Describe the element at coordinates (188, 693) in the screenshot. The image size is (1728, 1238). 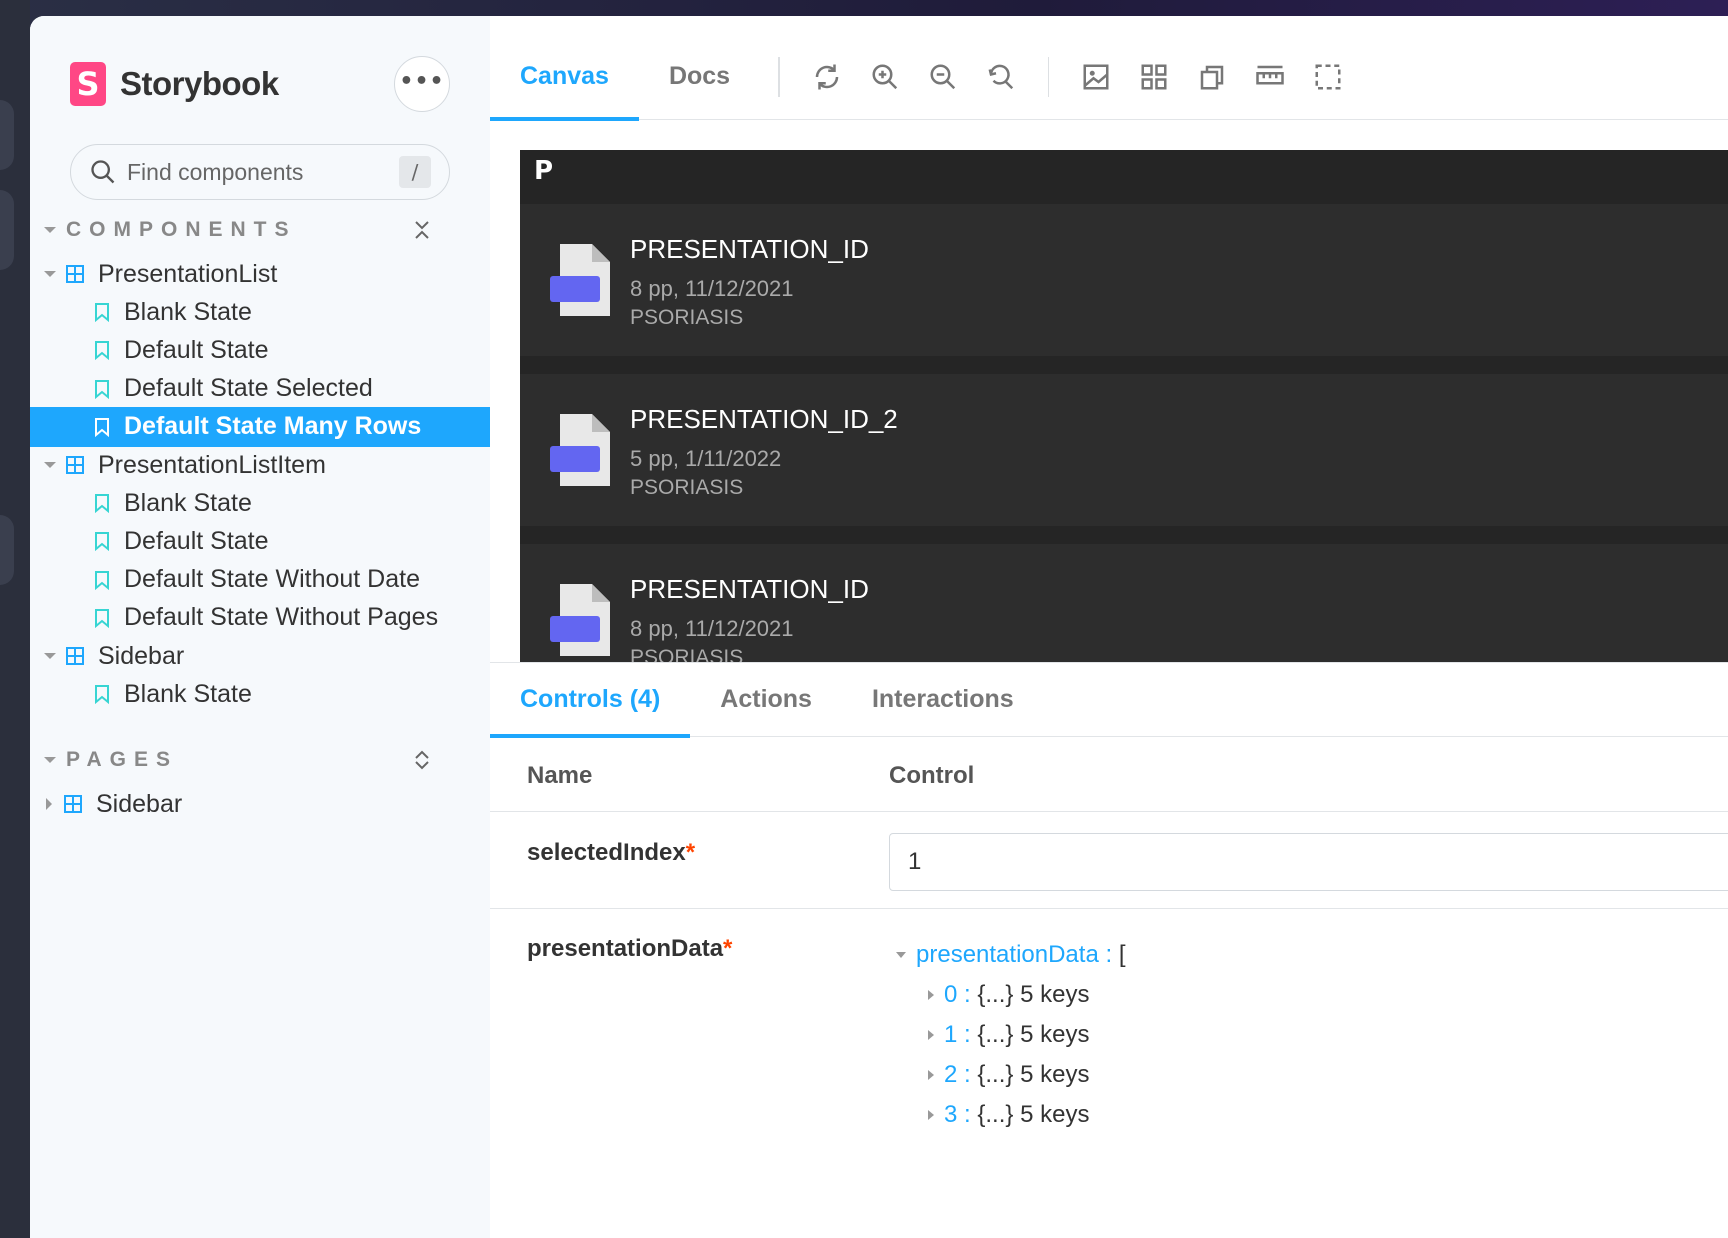
I see `tree-label: Blank State` at that location.